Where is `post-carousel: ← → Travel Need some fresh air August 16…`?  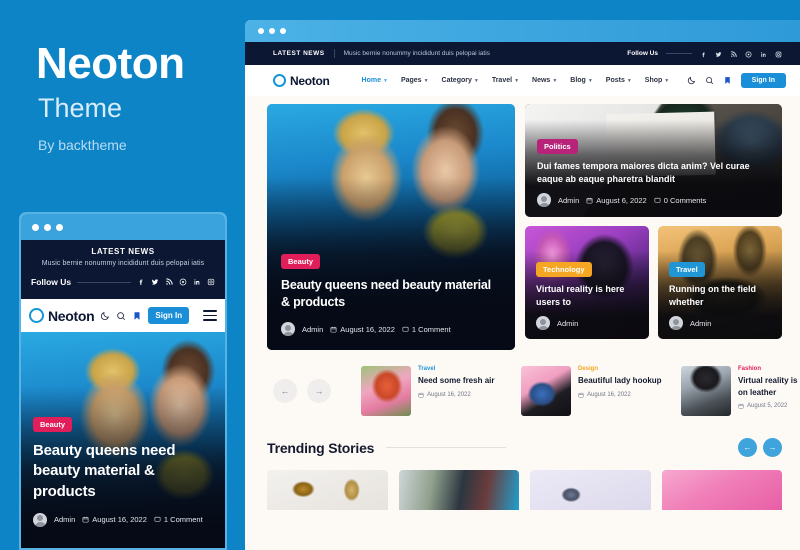
post-carousel: ← → Travel Need some fresh air August 16… is located at coordinates (533, 391).